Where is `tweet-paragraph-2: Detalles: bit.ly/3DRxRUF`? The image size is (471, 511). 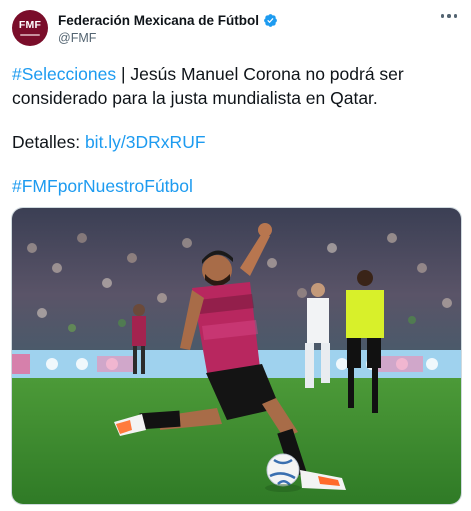
tweet-paragraph-2: Detalles: bit.ly/3DRxRUF is located at coordinates (237, 142).